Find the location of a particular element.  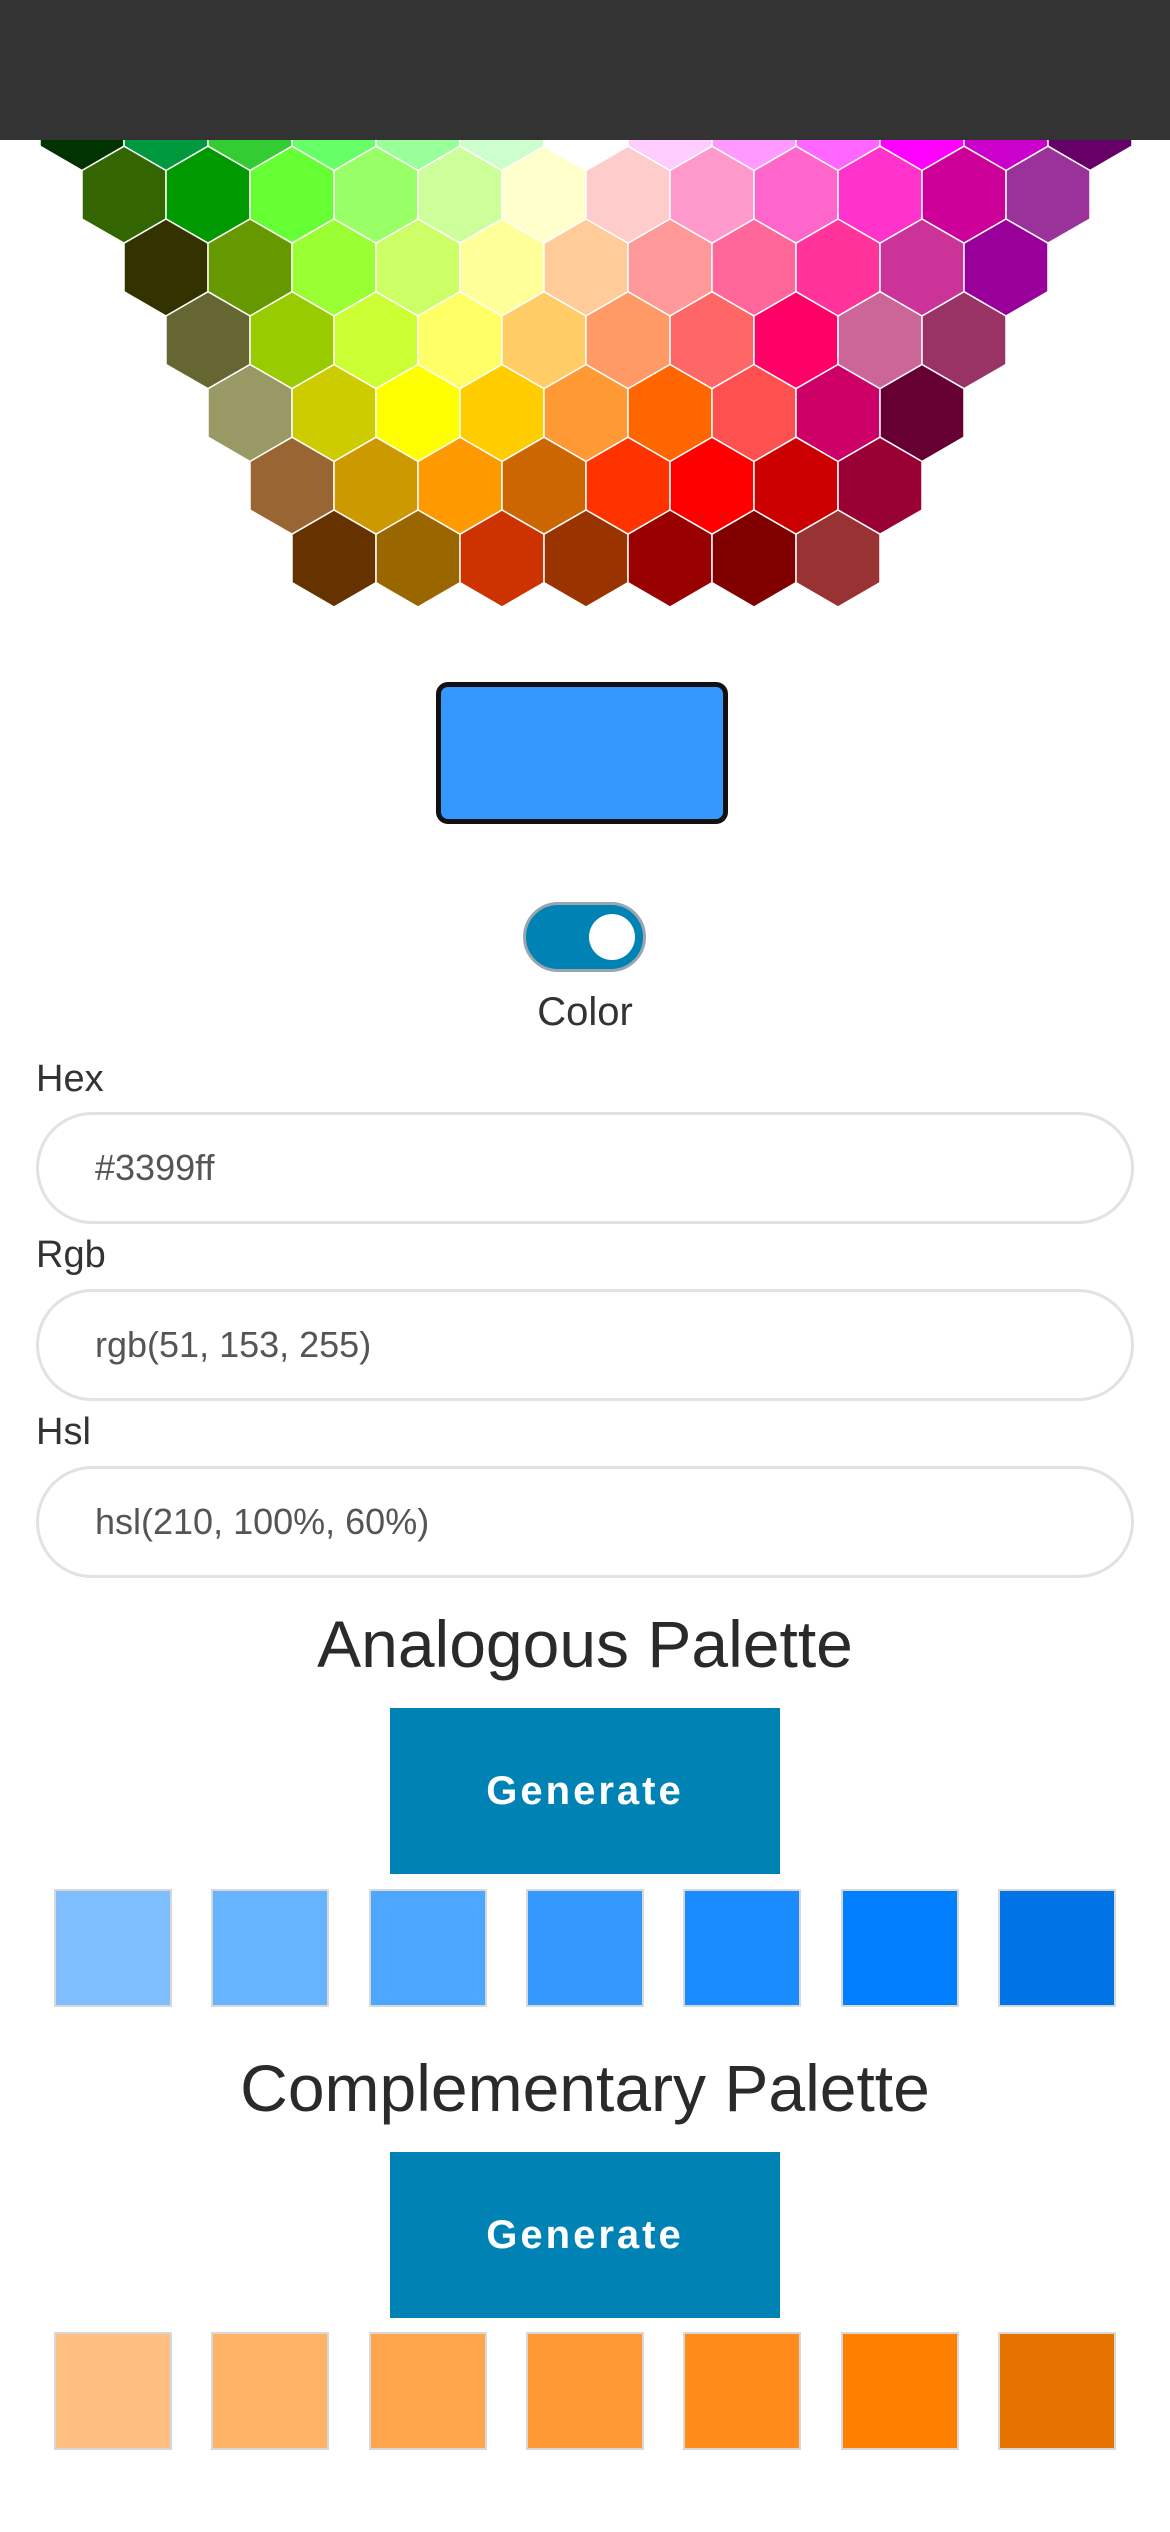

hex-input is located at coordinates (585, 1168).